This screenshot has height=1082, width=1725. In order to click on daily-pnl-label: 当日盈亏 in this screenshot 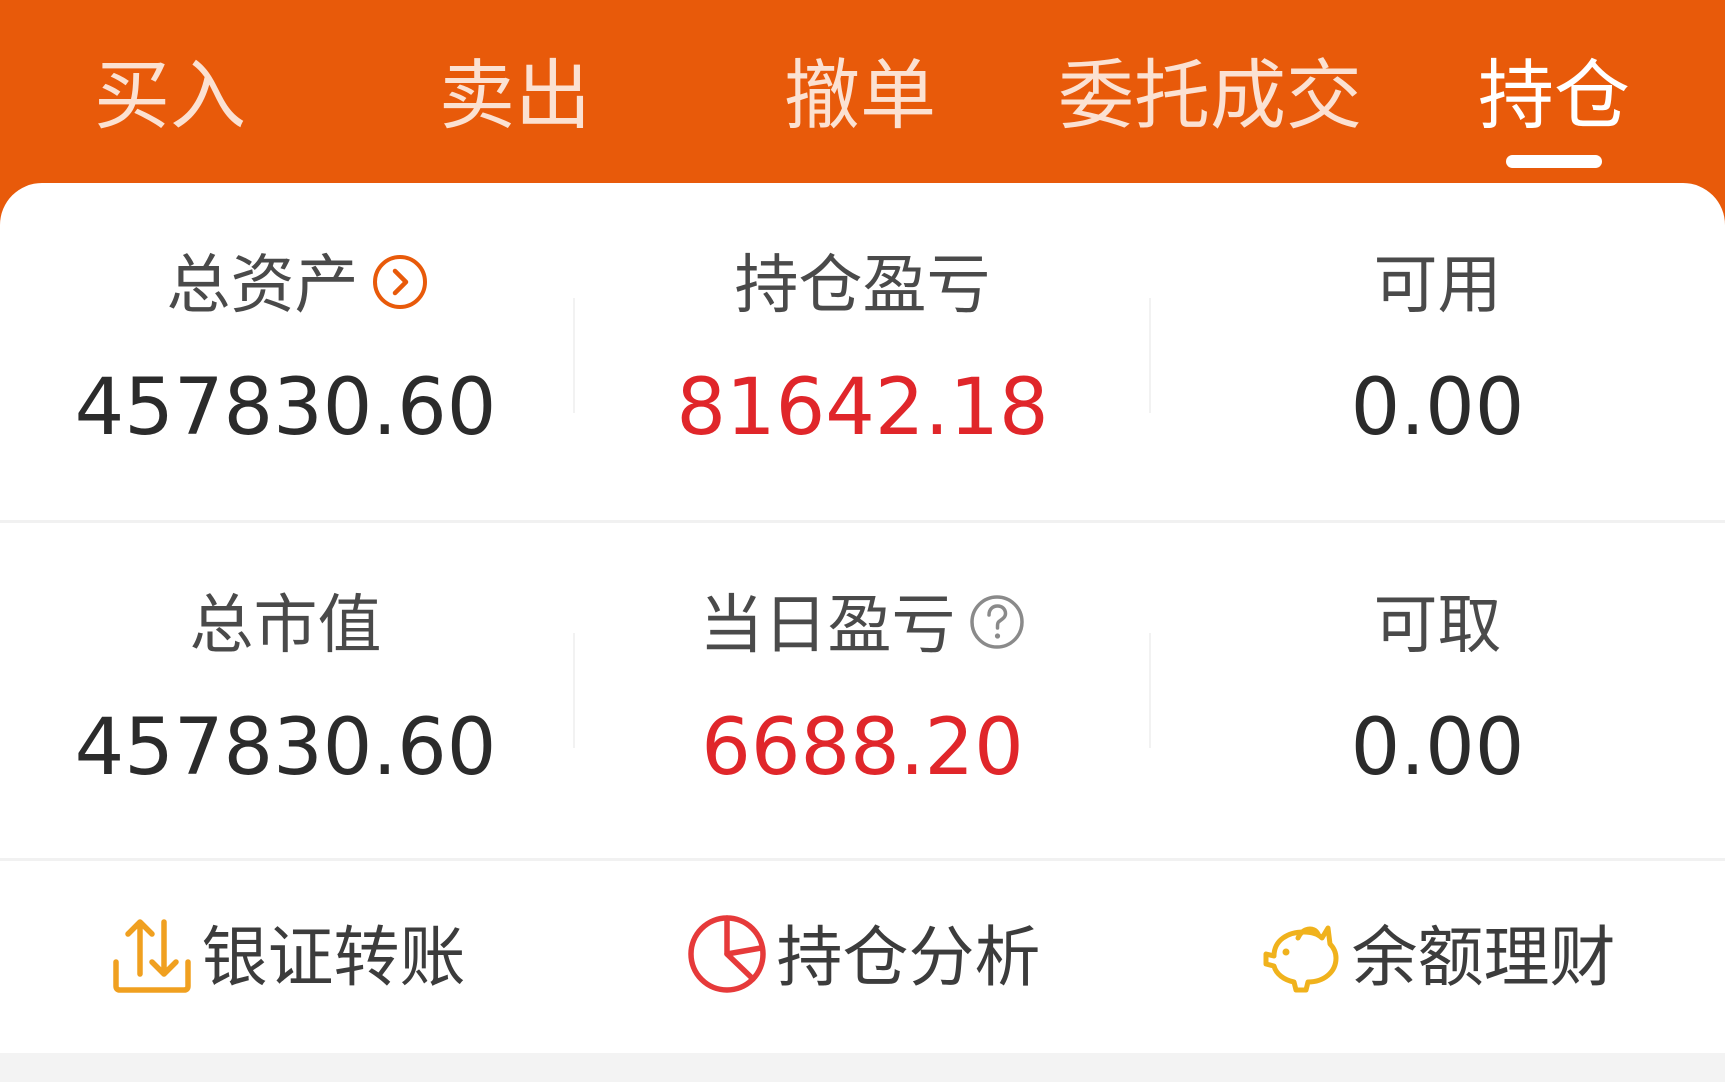, I will do `click(827, 626)`.